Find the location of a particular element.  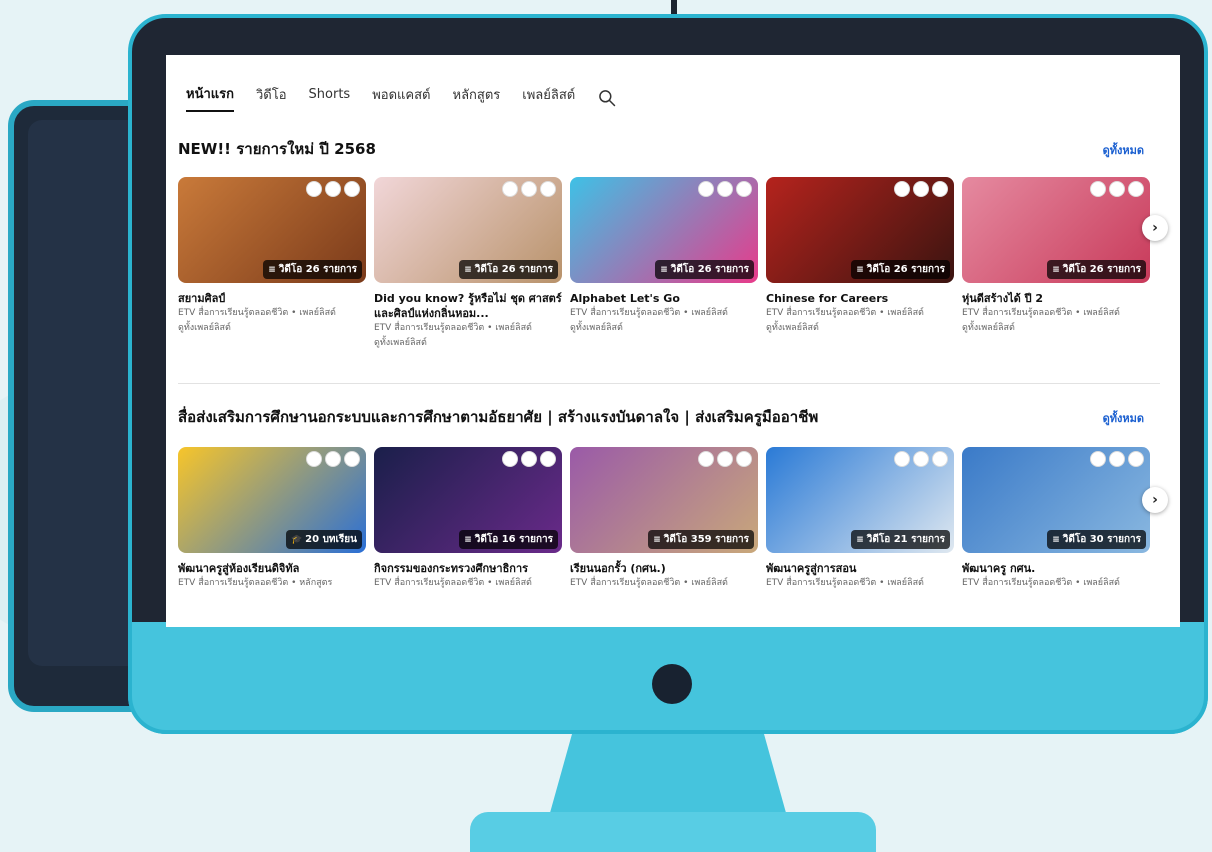

section-title-new: NEW!! รายการใหม่ ปี 2568 is located at coordinates (277, 149).